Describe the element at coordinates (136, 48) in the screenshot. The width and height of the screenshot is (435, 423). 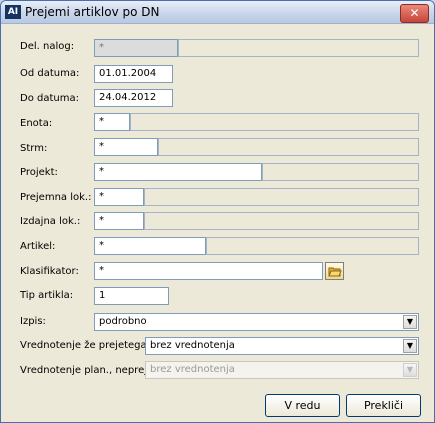
I see `del-nalog-input: *` at that location.